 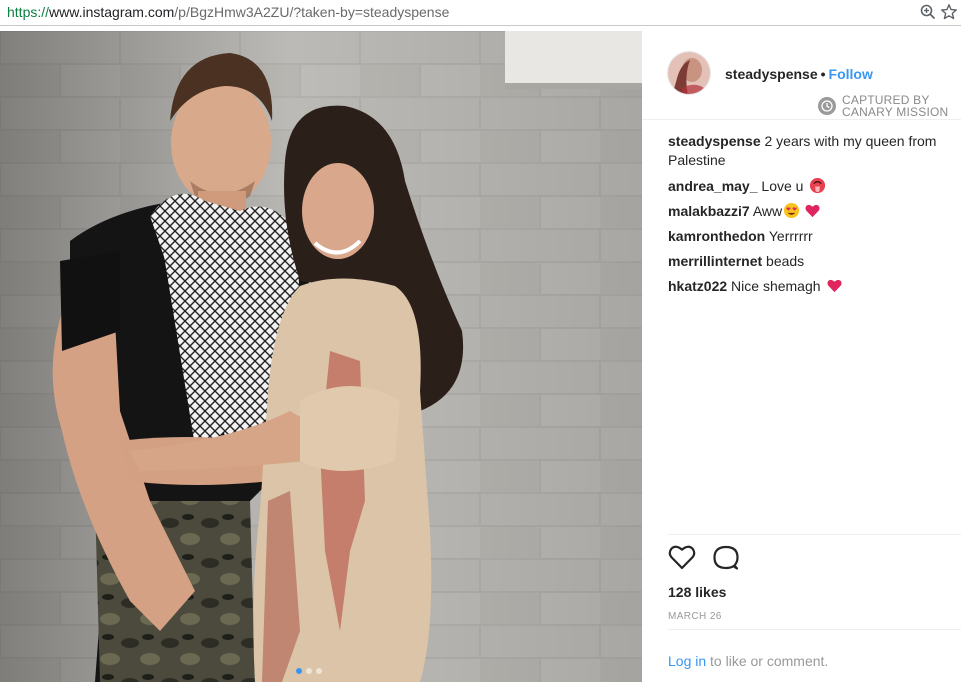 I want to click on comment-username: merrillinternet, so click(x=715, y=261).